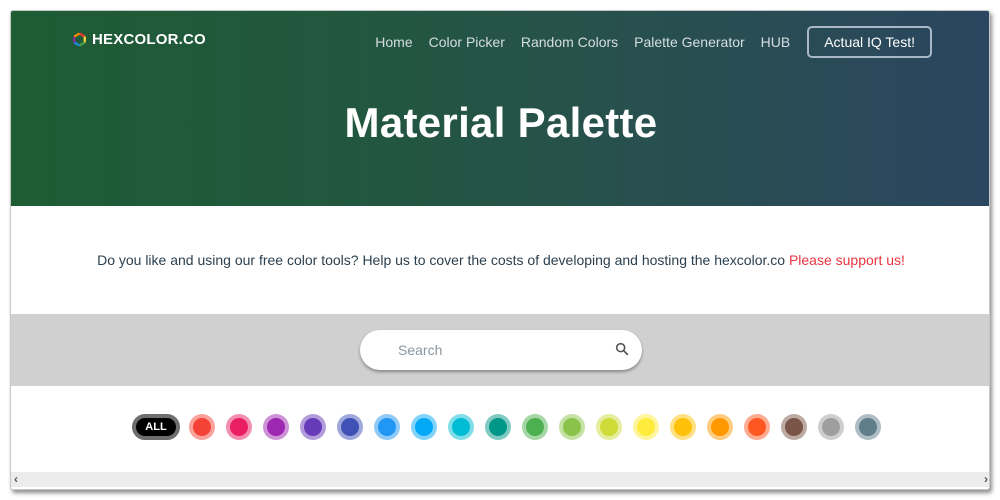 Image resolution: width=1000 pixels, height=500 pixels. I want to click on filter-swatch-light-blue, so click(424, 427).